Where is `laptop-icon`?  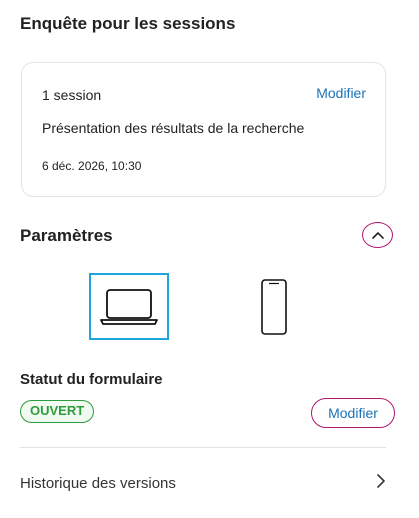
laptop-icon is located at coordinates (129, 306).